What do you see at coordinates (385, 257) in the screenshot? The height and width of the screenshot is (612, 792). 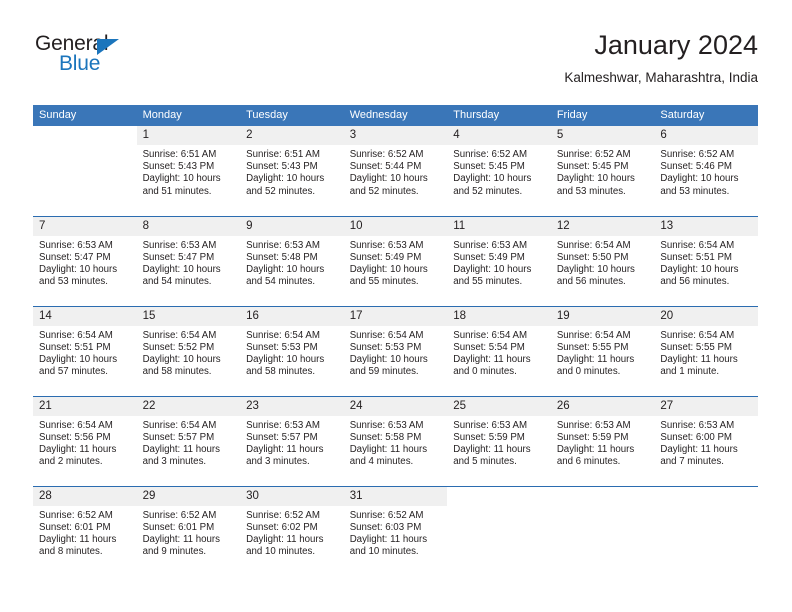 I see `day-sunset-text: Sunset: 5:49 PM` at bounding box center [385, 257].